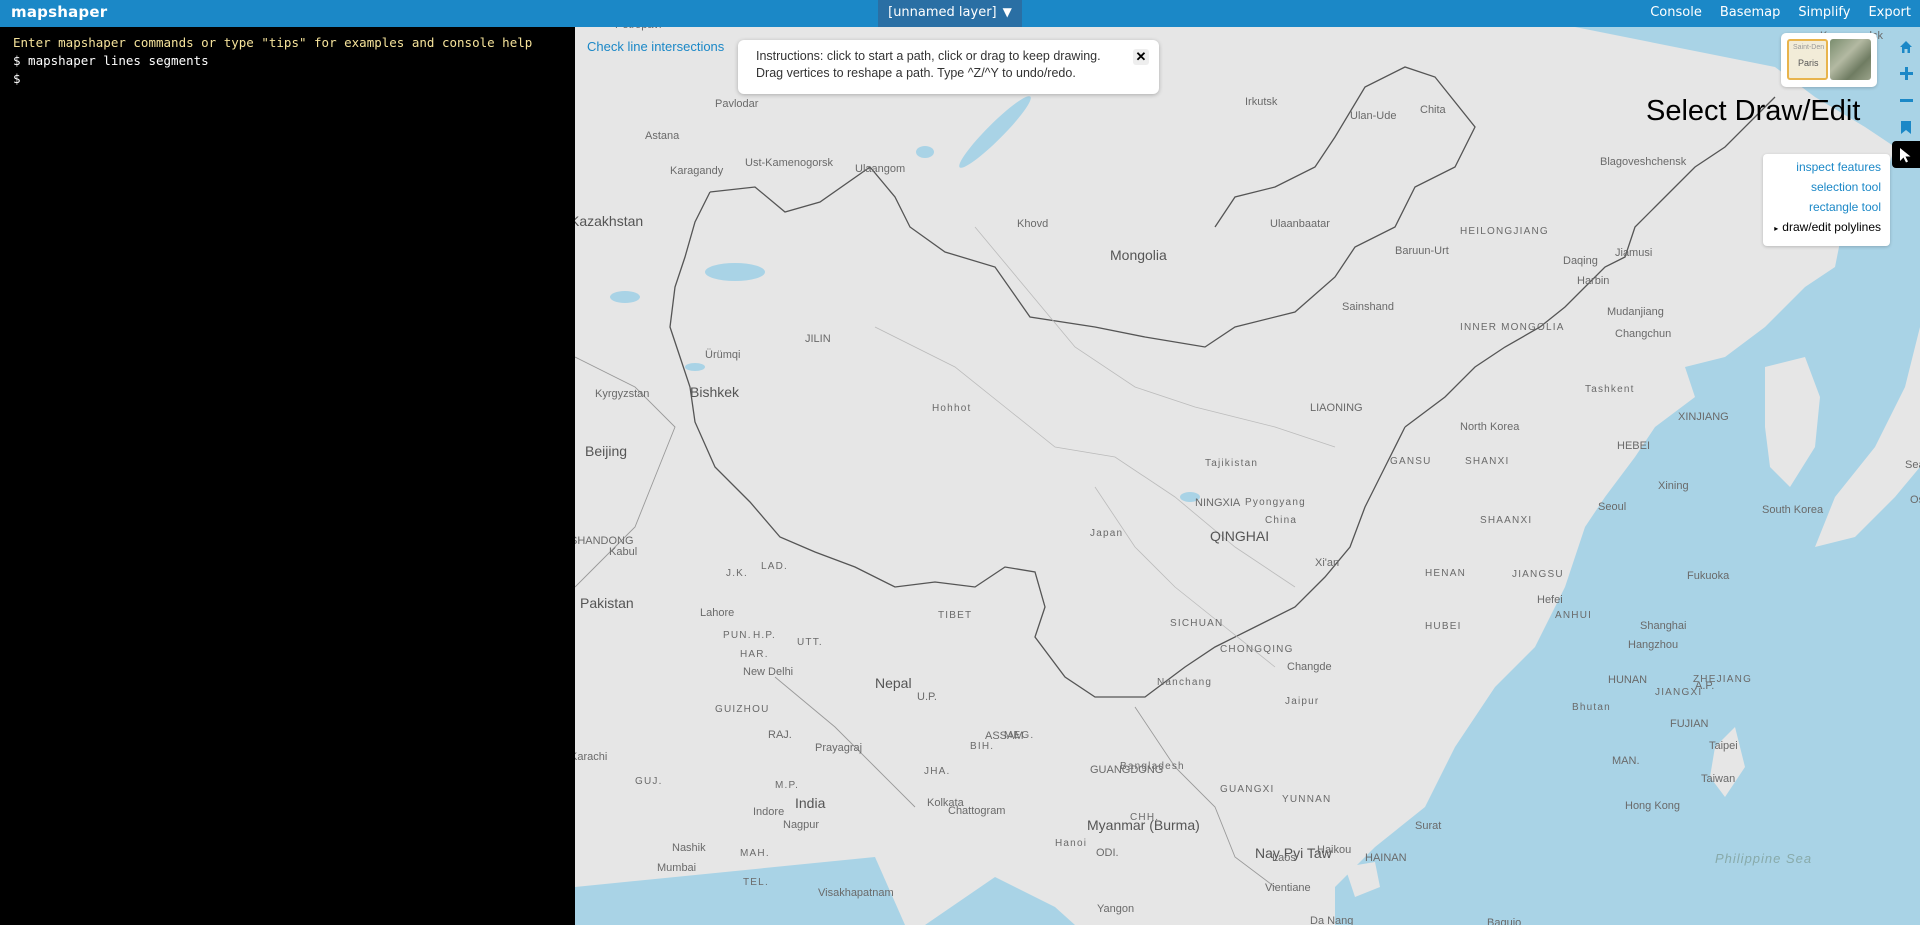  Describe the element at coordinates (1218, 503) in the screenshot. I see `map-place-label: NINGXIA` at that location.